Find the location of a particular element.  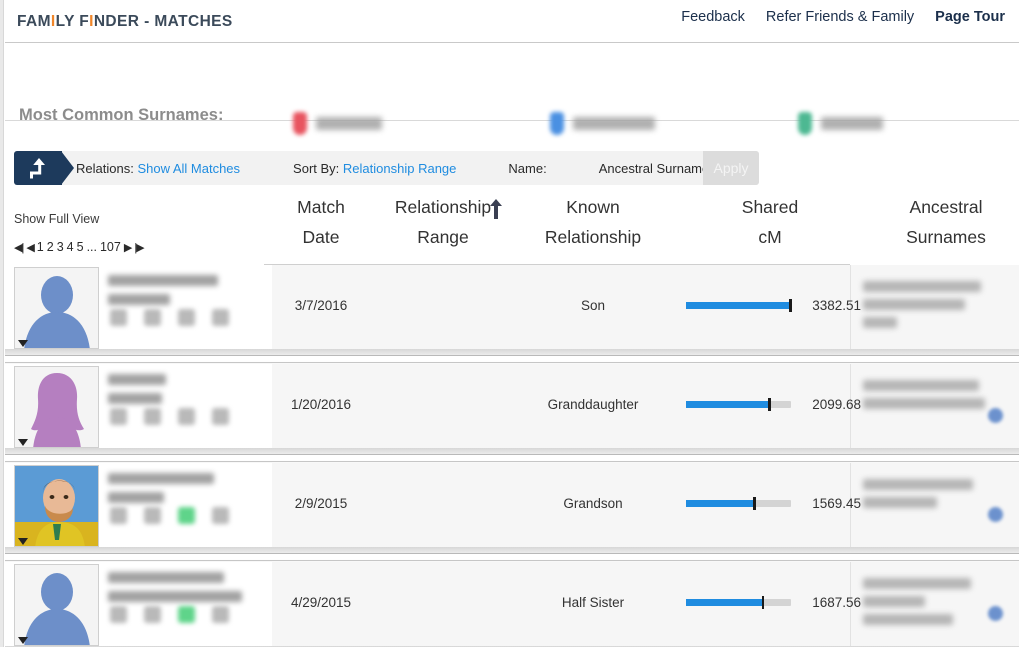

column-header-known: Known Relationship is located at coordinates (593, 222).